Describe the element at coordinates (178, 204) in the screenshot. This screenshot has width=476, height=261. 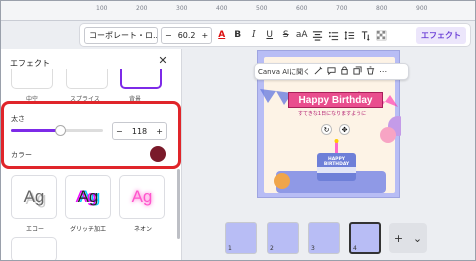
I see `panel-scrollbar` at that location.